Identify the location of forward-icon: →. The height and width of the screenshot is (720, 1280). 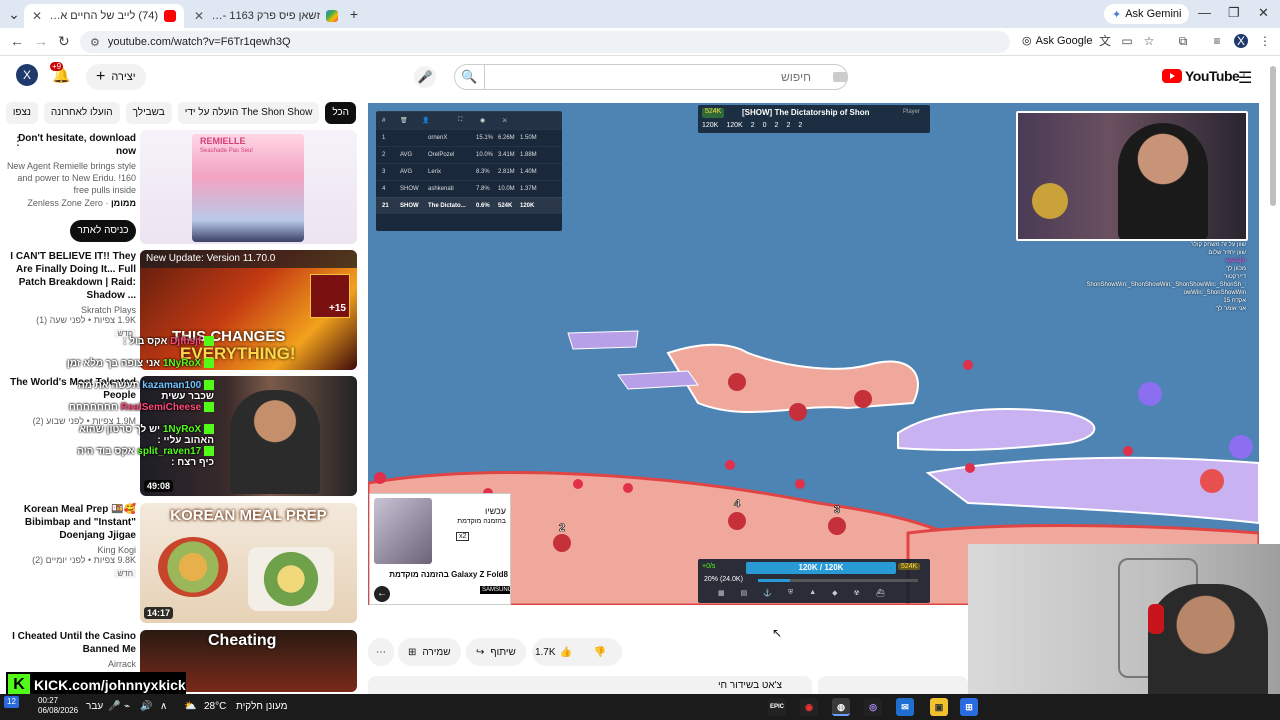
(41, 41).